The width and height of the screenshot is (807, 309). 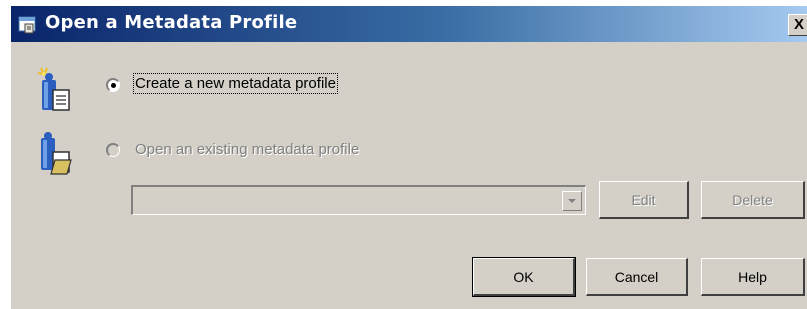 What do you see at coordinates (113, 150) in the screenshot?
I see `open-existing-profile-radio` at bounding box center [113, 150].